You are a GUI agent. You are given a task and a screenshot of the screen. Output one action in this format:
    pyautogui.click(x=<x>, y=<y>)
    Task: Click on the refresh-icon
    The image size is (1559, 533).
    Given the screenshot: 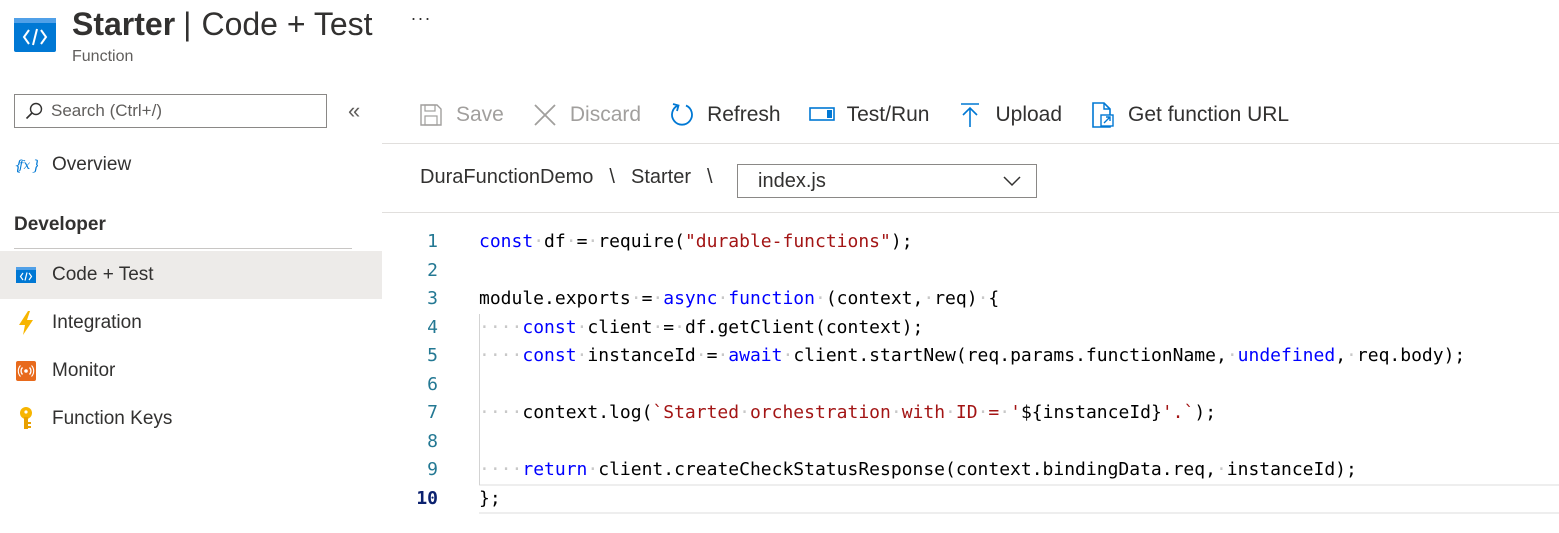 What is the action you would take?
    pyautogui.click(x=682, y=115)
    